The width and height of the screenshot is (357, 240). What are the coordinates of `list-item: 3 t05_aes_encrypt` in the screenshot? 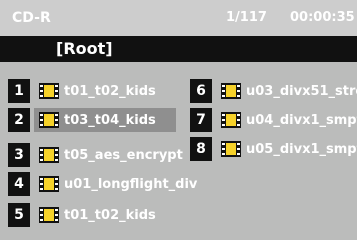 It's located at (97, 155).